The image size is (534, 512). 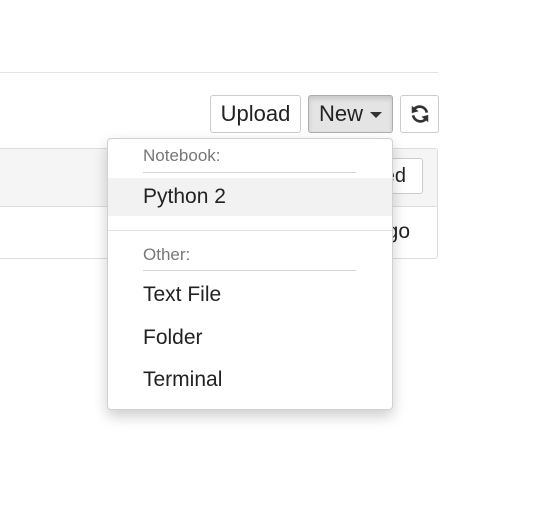 I want to click on menu-item-folder: Folder, so click(x=250, y=338).